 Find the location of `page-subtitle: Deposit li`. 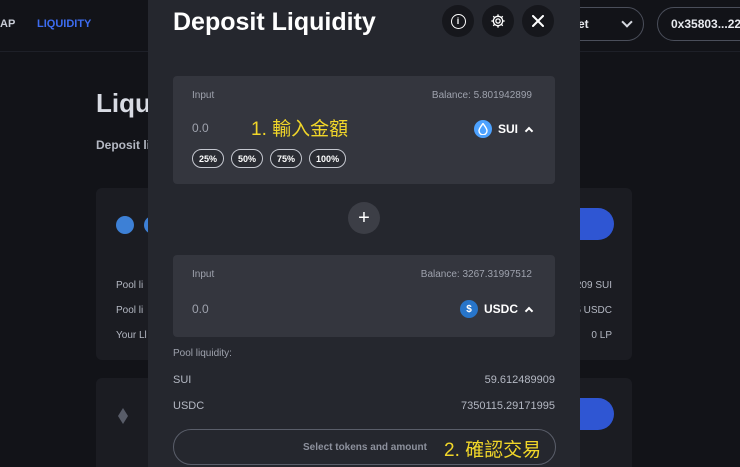

page-subtitle: Deposit li is located at coordinates (123, 145).